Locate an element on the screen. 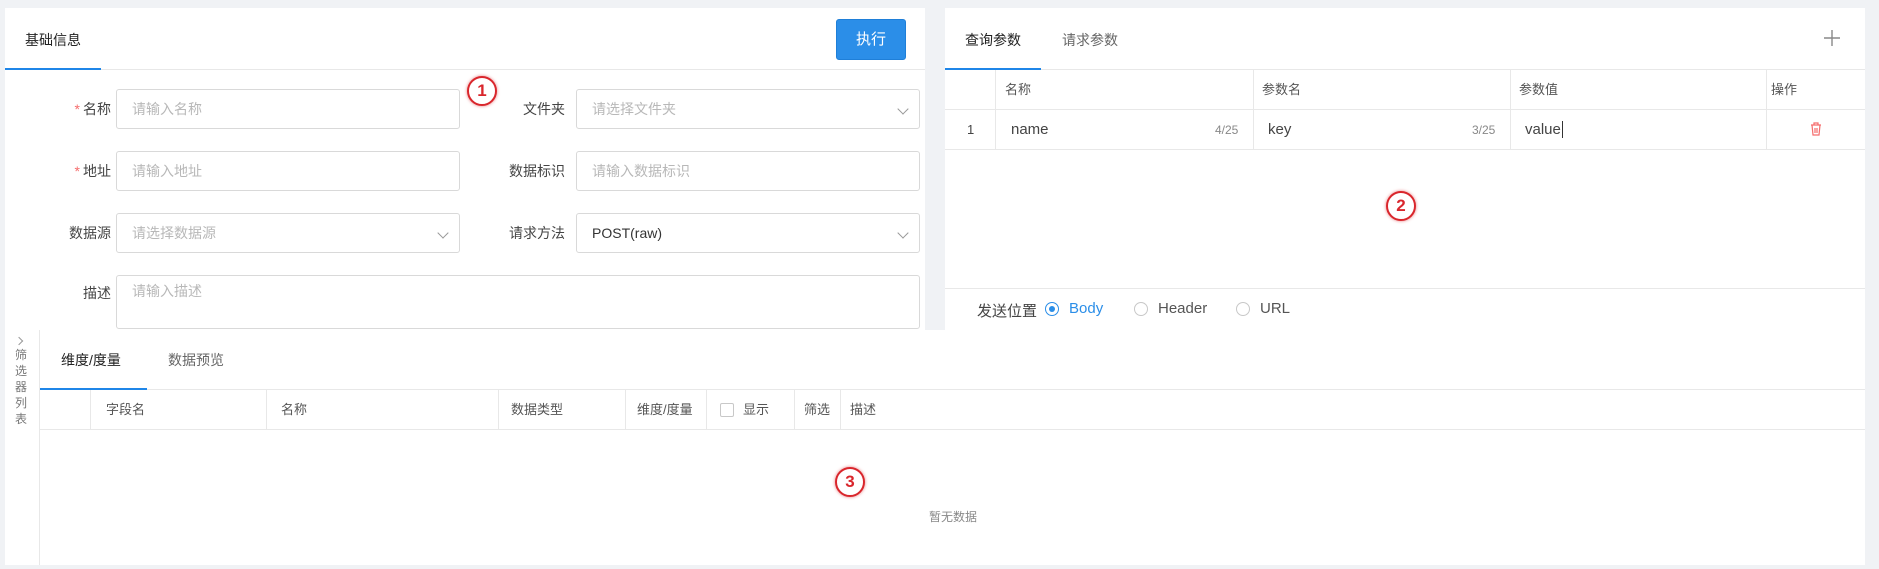 The width and height of the screenshot is (1879, 569). annotation-marker-1: 1 is located at coordinates (482, 91).